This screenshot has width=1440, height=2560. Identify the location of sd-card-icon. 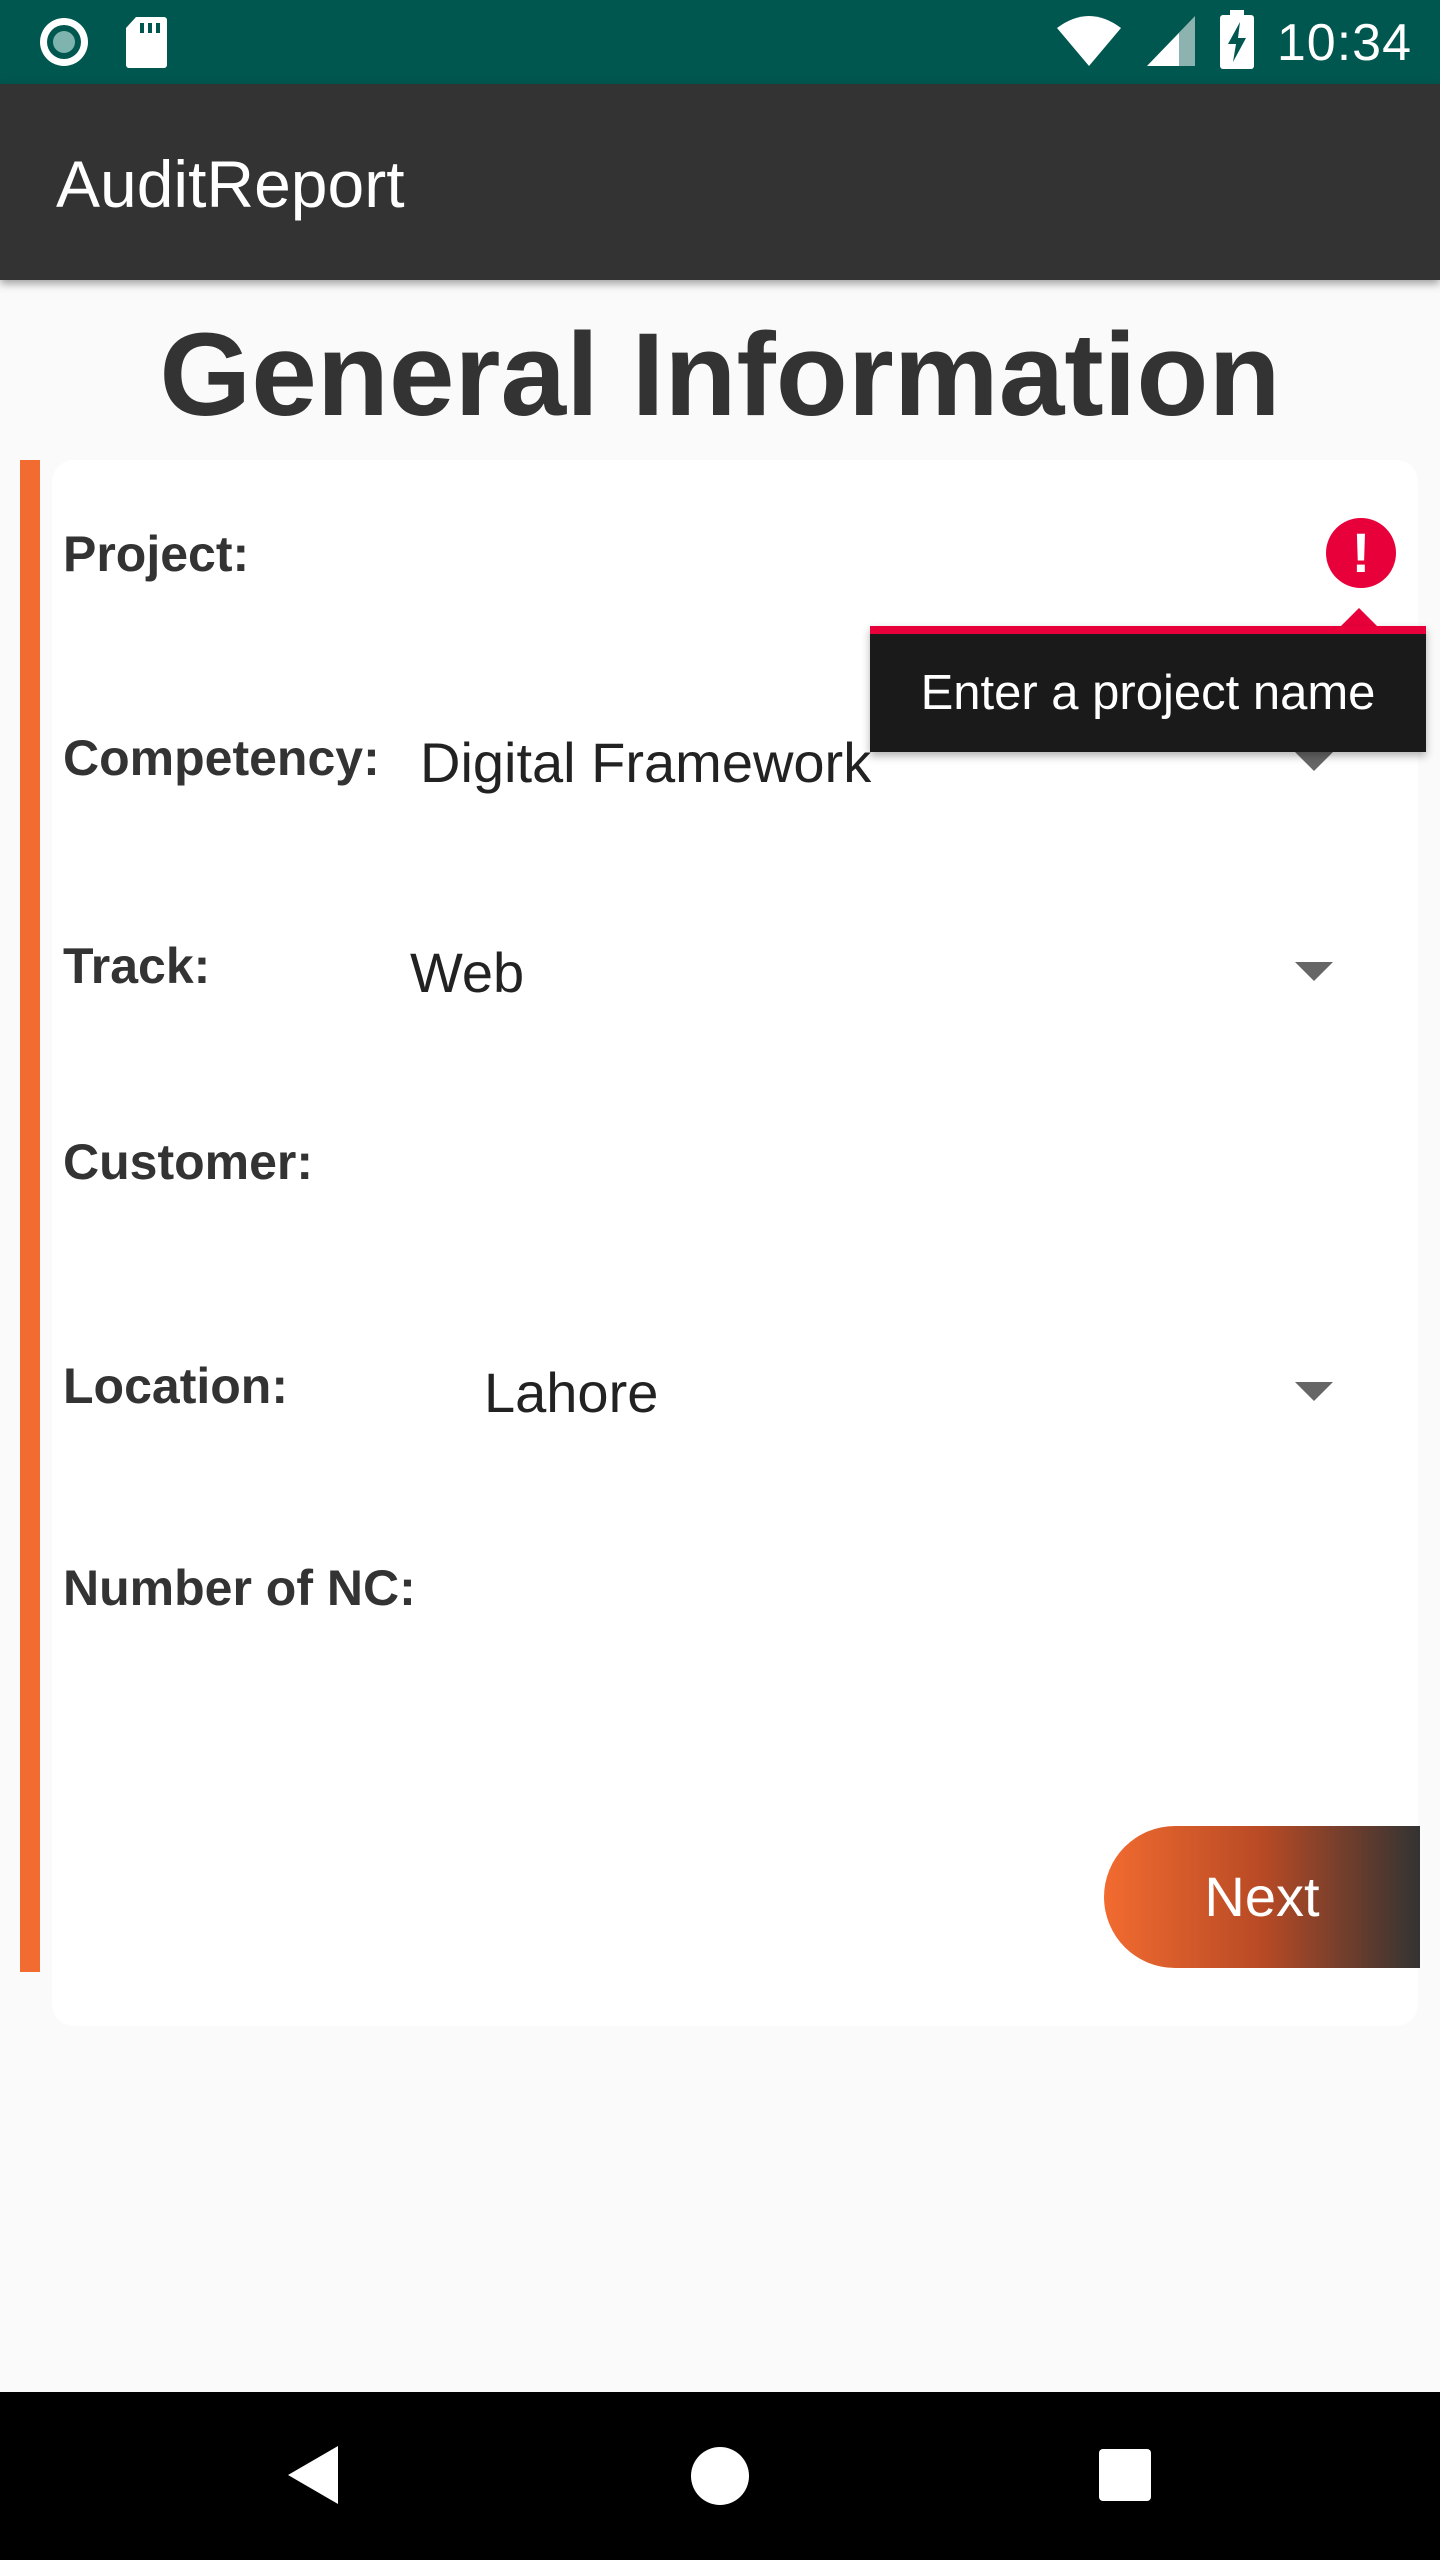
(146, 44).